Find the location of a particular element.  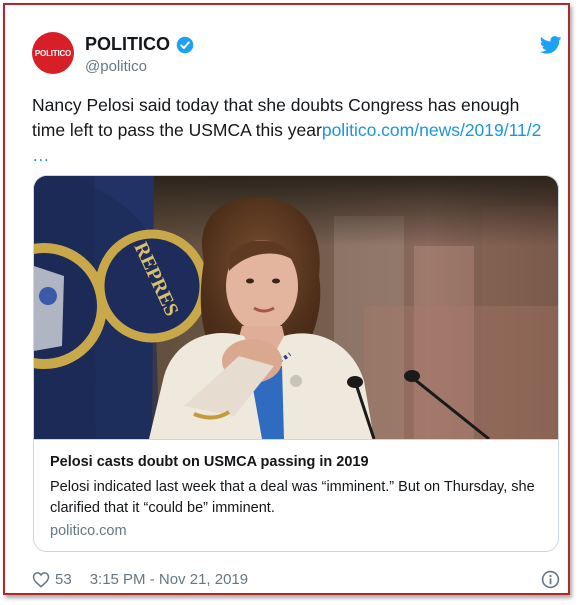

avatar: POLITICO is located at coordinates (53, 53).